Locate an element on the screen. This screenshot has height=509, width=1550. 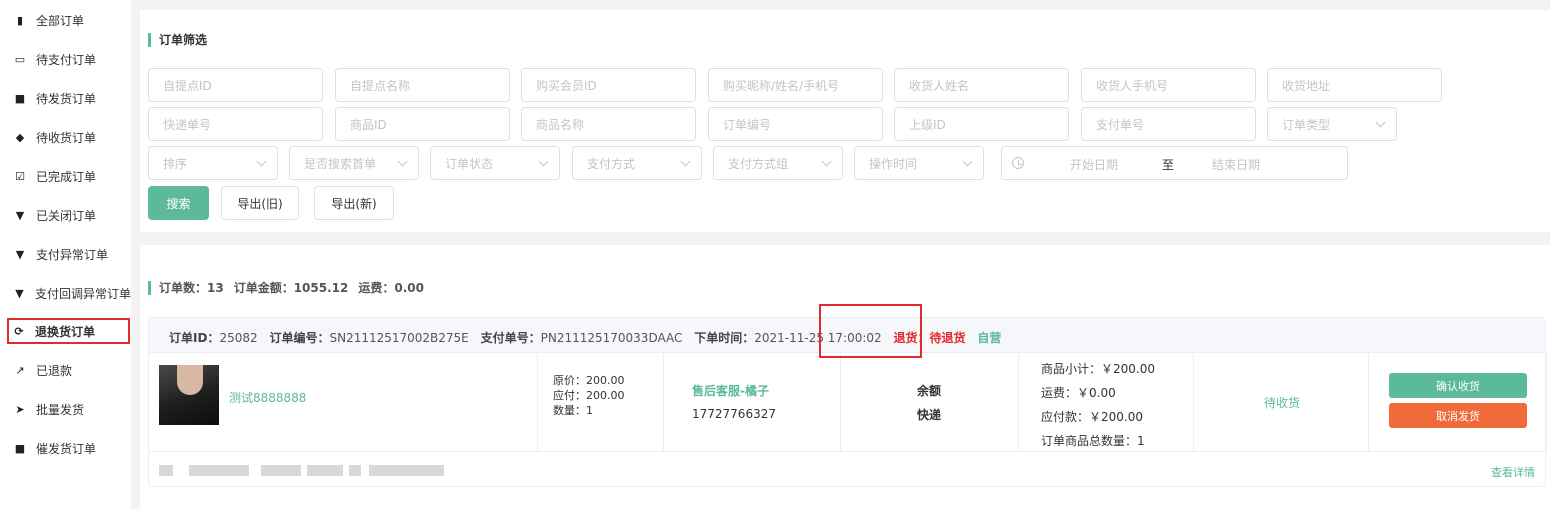
payment-method-select: 支付方式 is located at coordinates (637, 163).